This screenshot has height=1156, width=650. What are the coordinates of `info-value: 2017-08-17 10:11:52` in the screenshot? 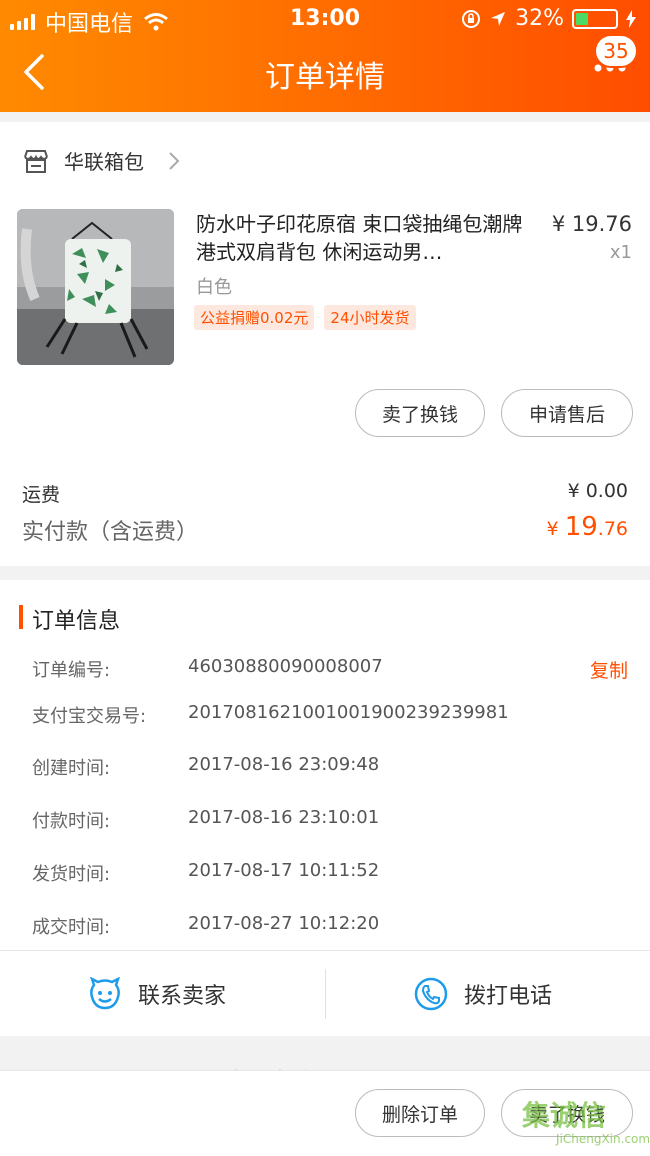 It's located at (284, 870).